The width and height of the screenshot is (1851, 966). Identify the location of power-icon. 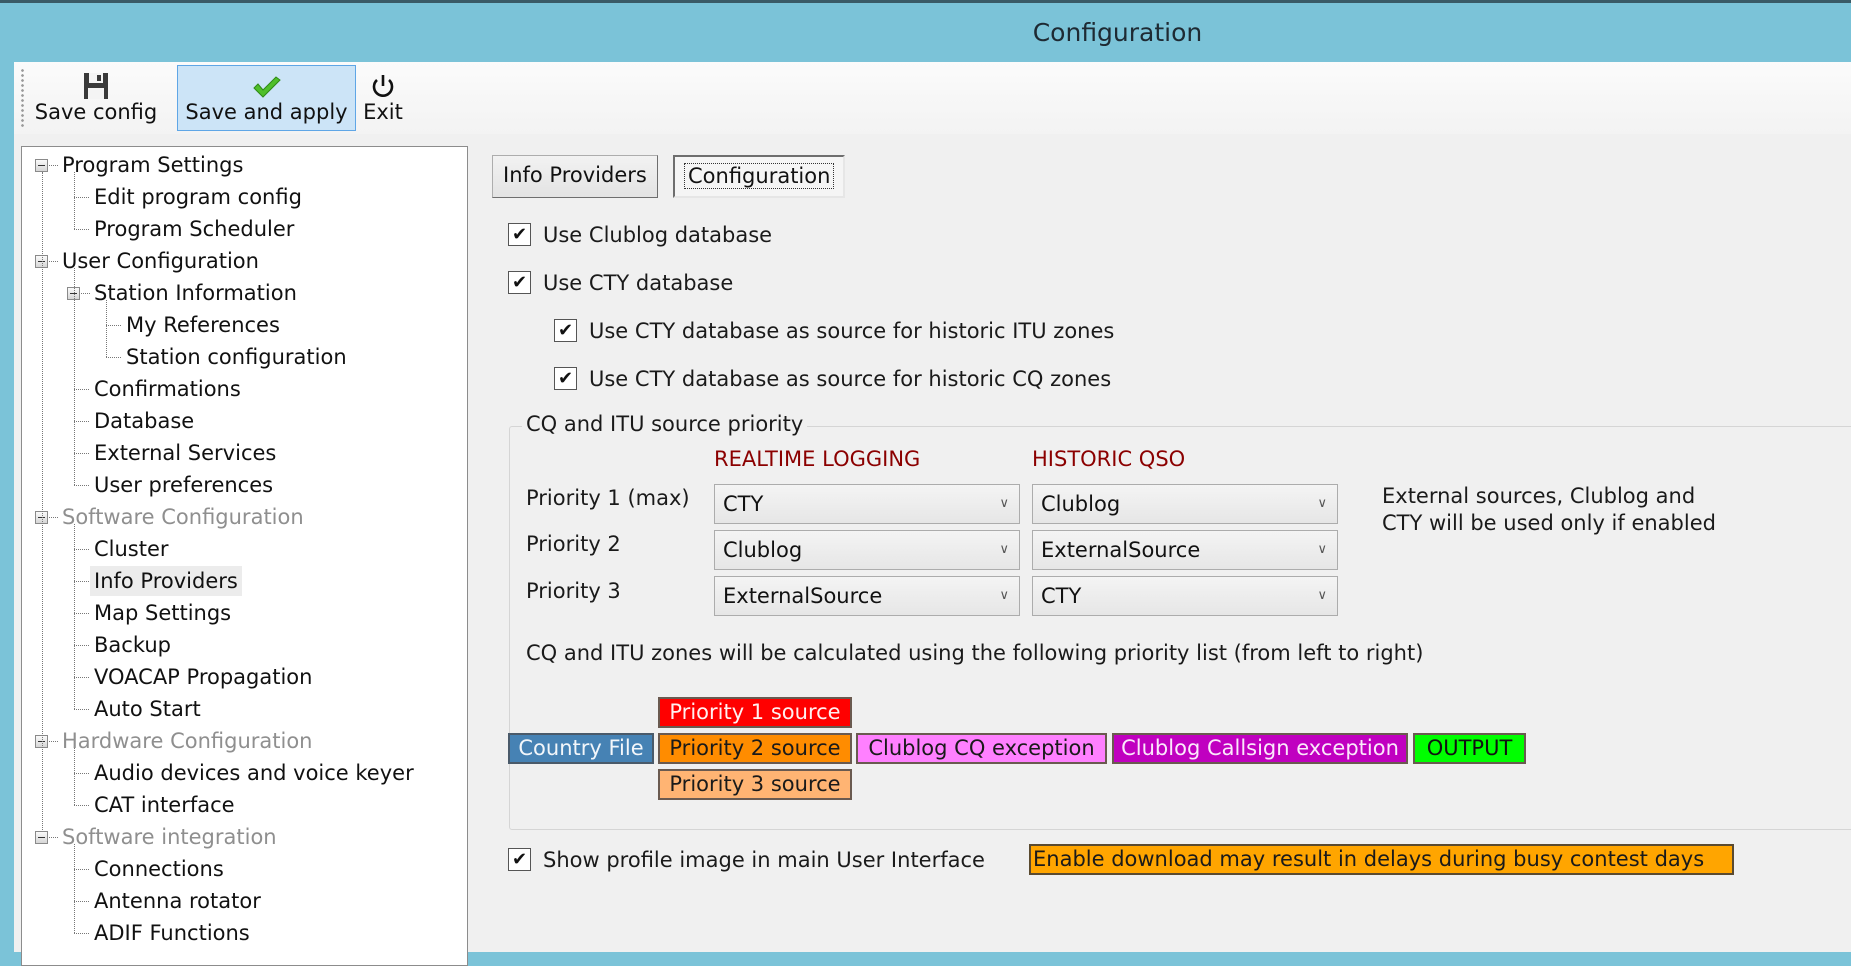
(383, 83).